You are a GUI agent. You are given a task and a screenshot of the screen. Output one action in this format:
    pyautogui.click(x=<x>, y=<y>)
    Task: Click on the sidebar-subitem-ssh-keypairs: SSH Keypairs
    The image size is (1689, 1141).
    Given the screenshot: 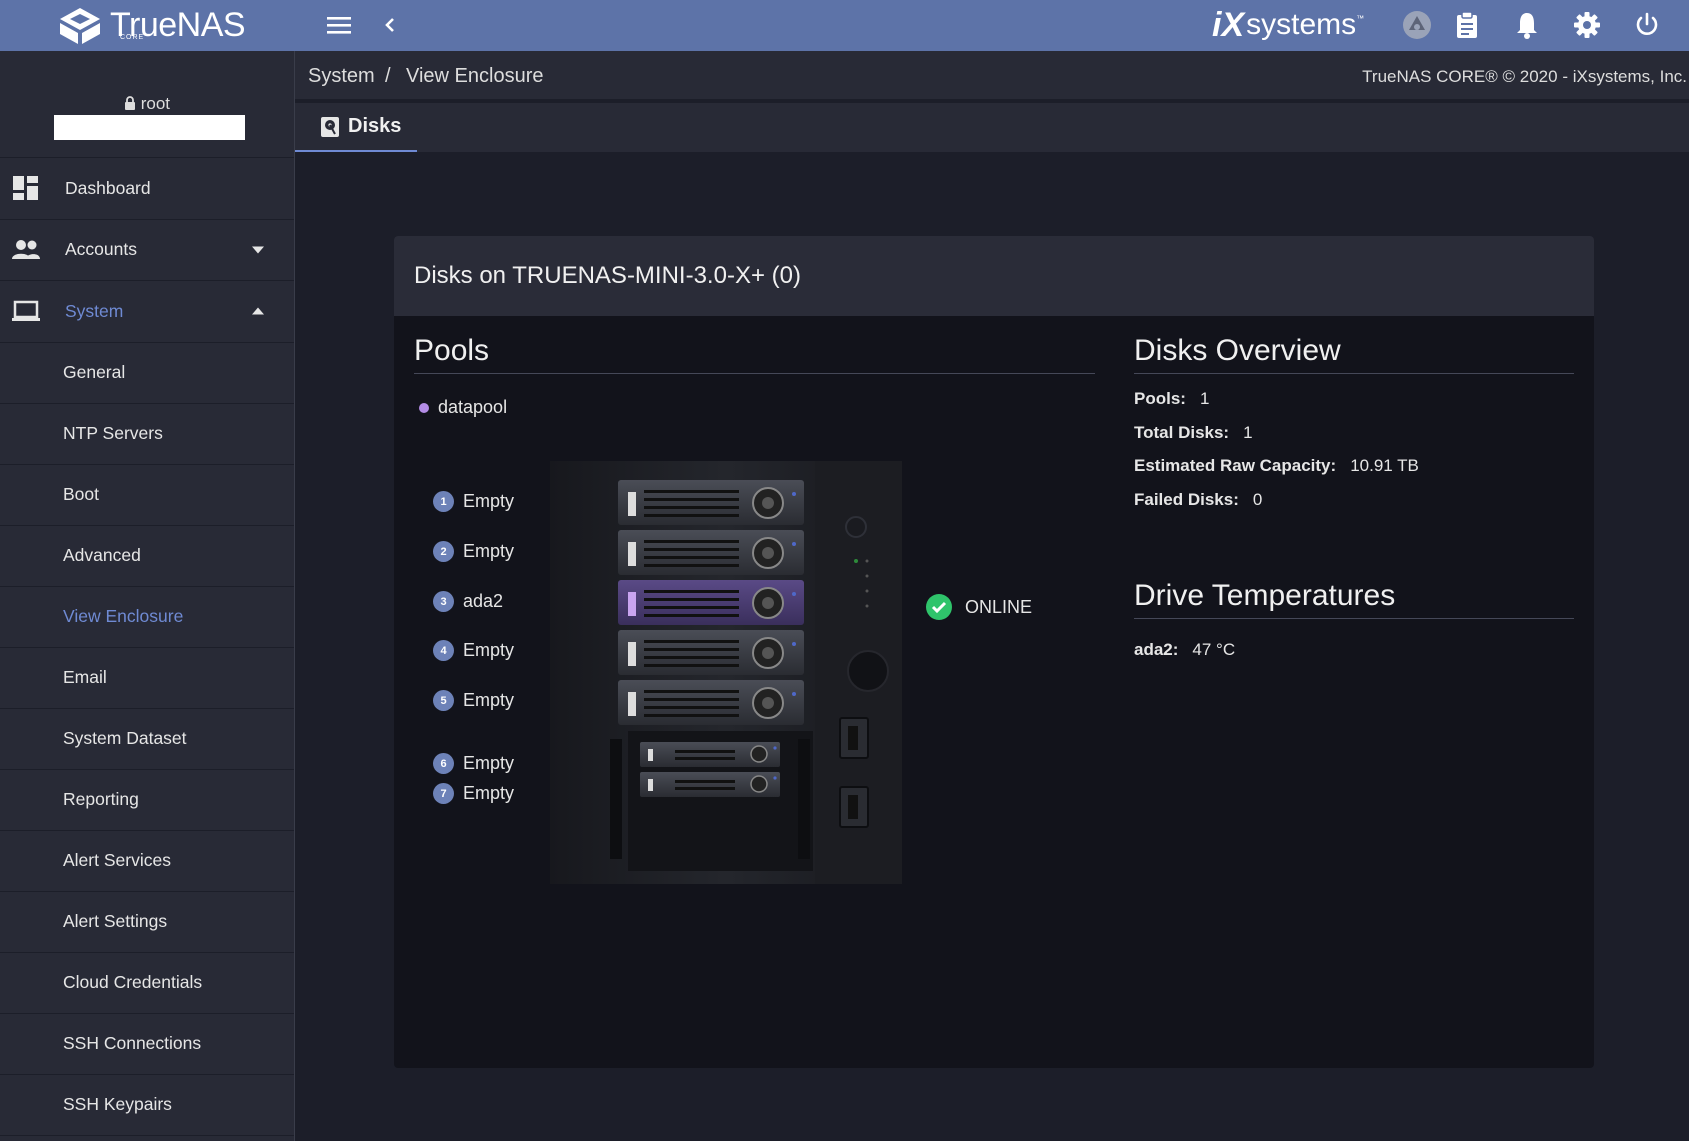 What is the action you would take?
    pyautogui.click(x=147, y=1105)
    